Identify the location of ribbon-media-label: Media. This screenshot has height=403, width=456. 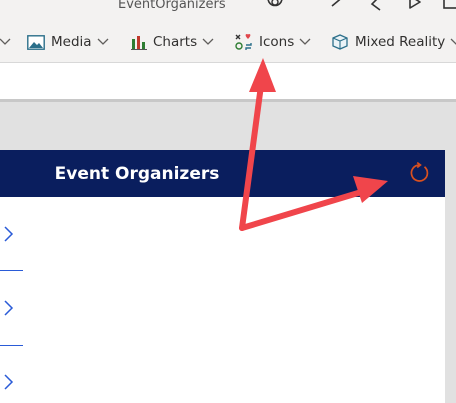
(71, 42).